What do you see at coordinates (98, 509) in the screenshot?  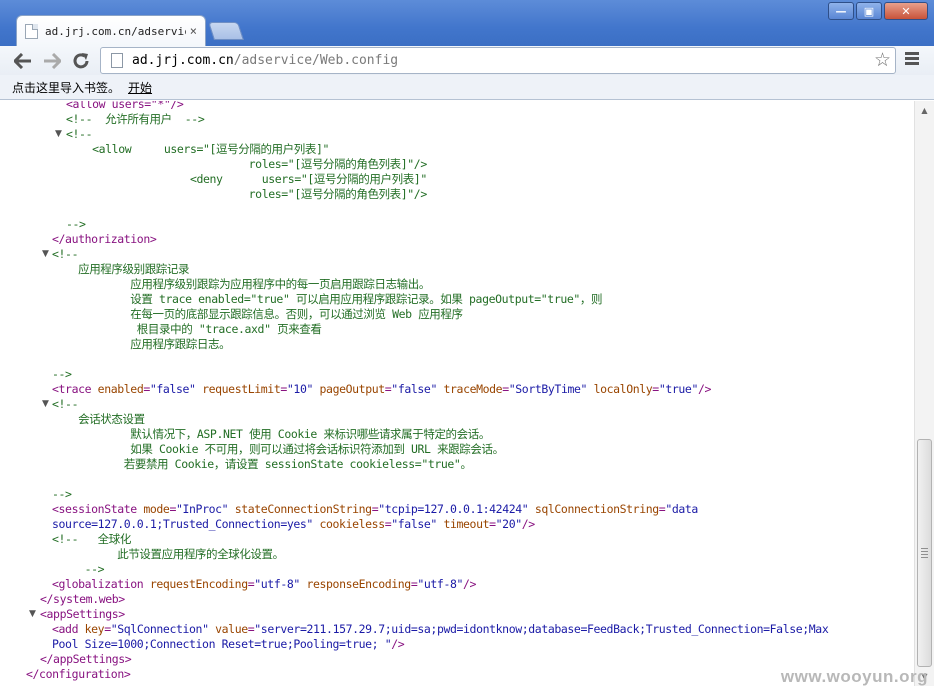 I see `xml-tag: <sessionState` at bounding box center [98, 509].